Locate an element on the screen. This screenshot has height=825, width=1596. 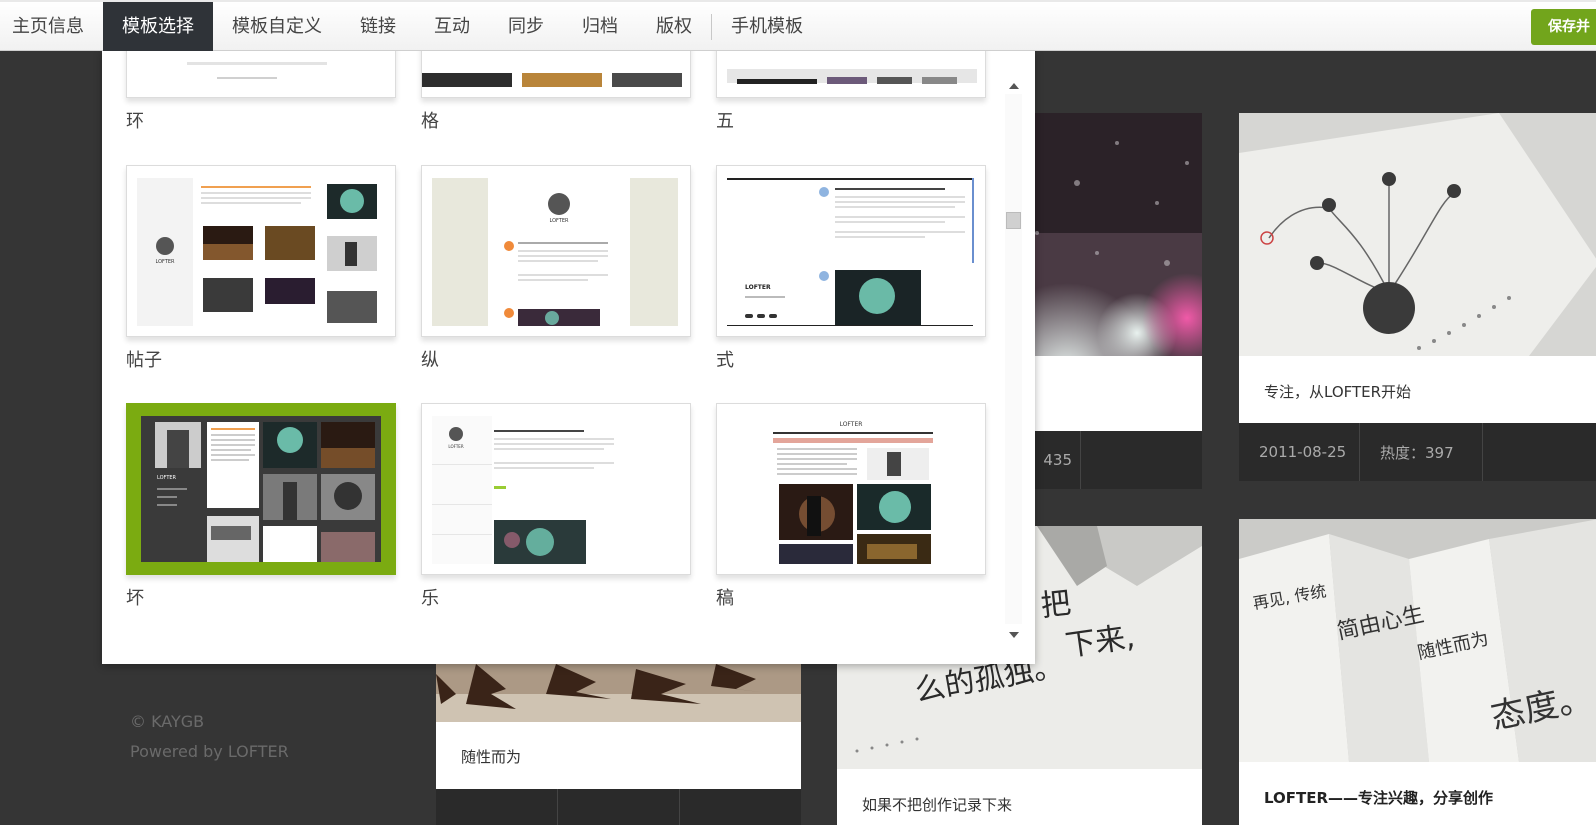
footer-copyright: © KAYGB is located at coordinates (167, 721).